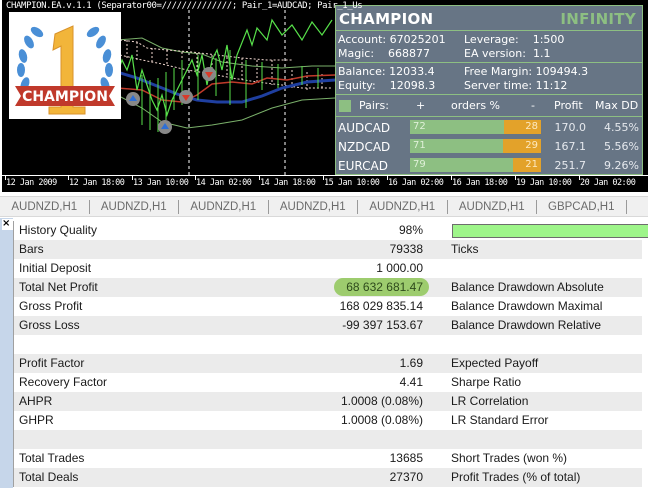  Describe the element at coordinates (490, 401) in the screenshot. I see `row-label-secondary: LR Correlation` at that location.